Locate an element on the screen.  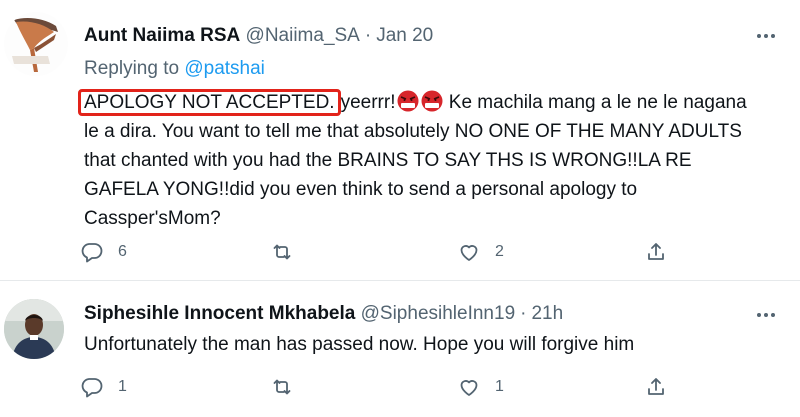
tweet-header: Aunt Naiima RSA @Naiima_SA · Jan 20 is located at coordinates (258, 36).